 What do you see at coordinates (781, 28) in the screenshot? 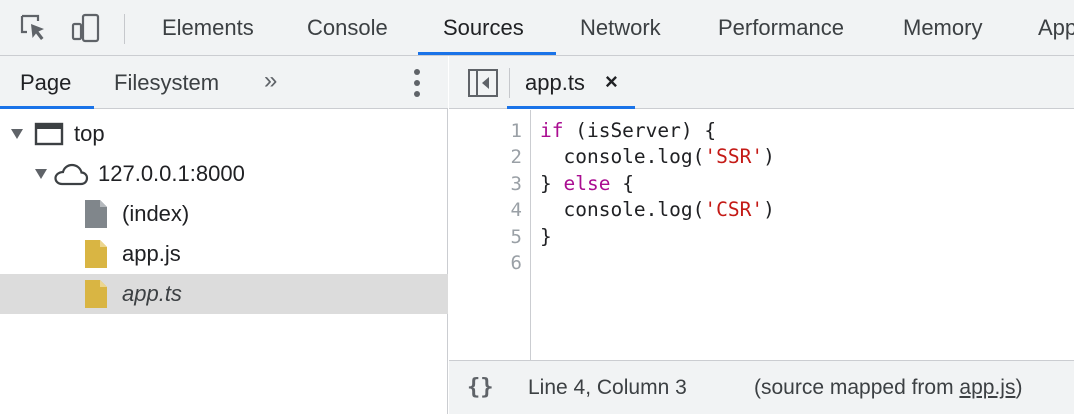
I see `tab-performance: Performance` at bounding box center [781, 28].